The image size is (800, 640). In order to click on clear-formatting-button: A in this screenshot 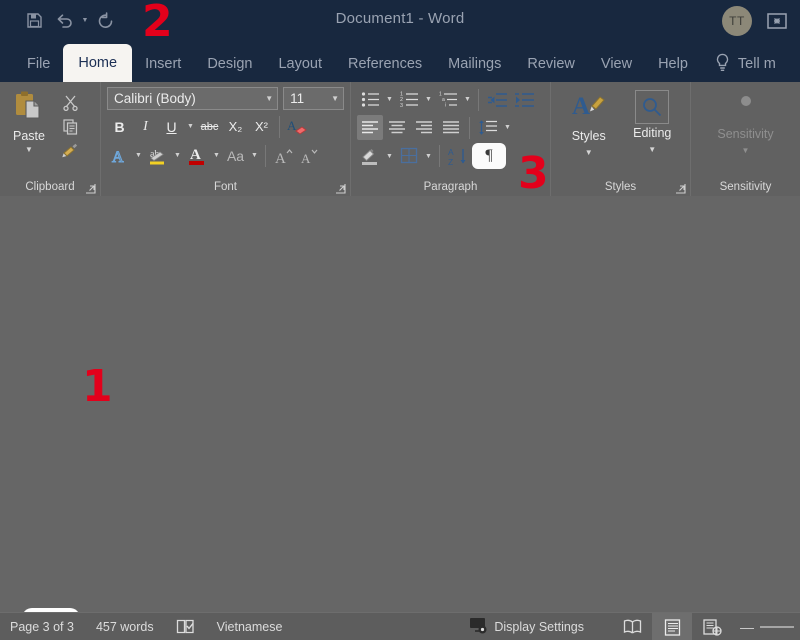, I will do `click(298, 126)`.